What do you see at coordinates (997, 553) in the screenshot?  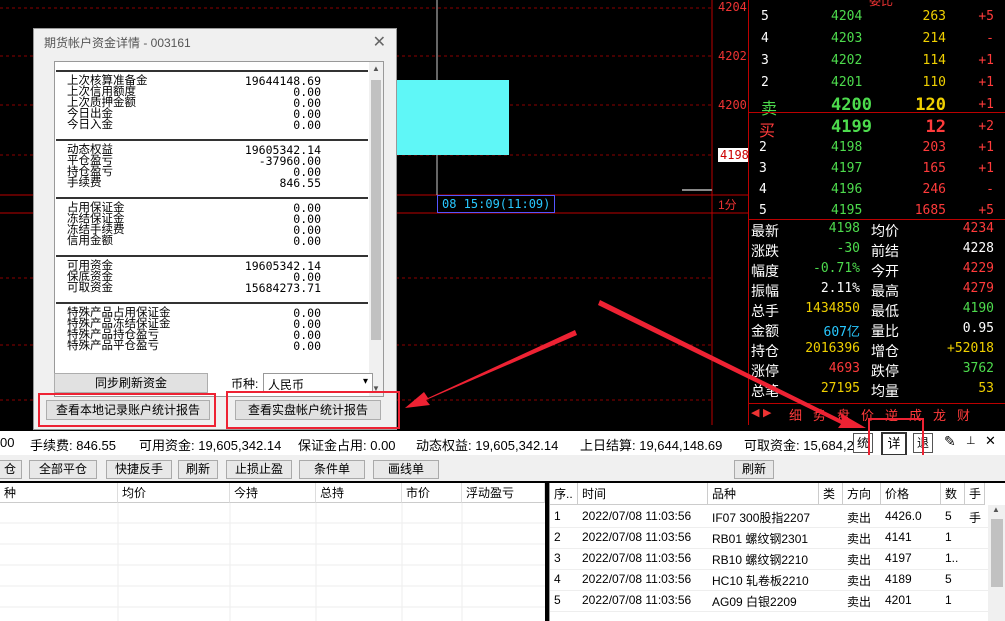 I see `scroll-thumb` at bounding box center [997, 553].